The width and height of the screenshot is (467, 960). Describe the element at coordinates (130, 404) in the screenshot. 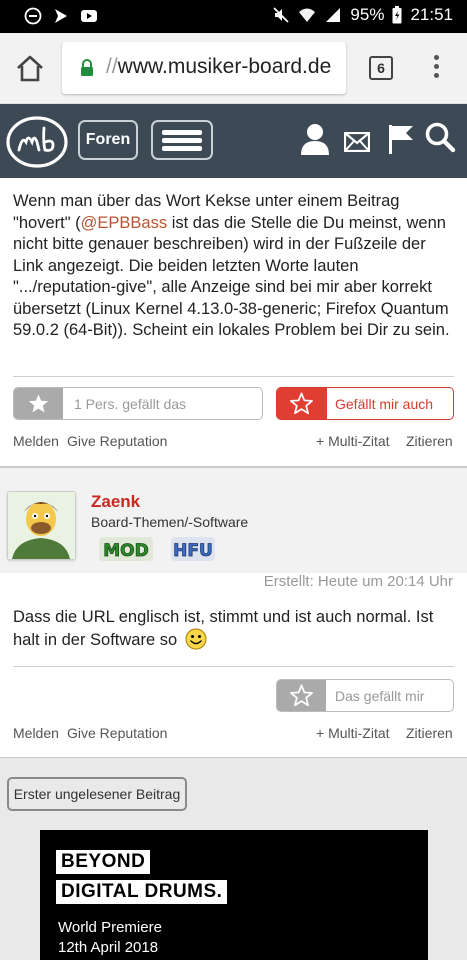

I see `likes-count-label: 1 Pers. gefällt das` at that location.